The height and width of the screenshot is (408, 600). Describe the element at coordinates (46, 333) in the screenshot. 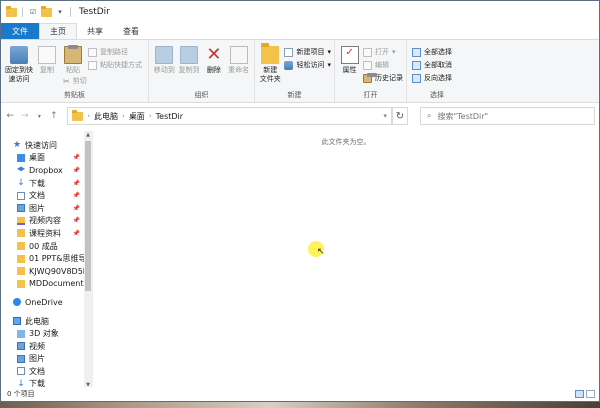

I see `nav-pc-3d-objects: 3D 对象` at that location.